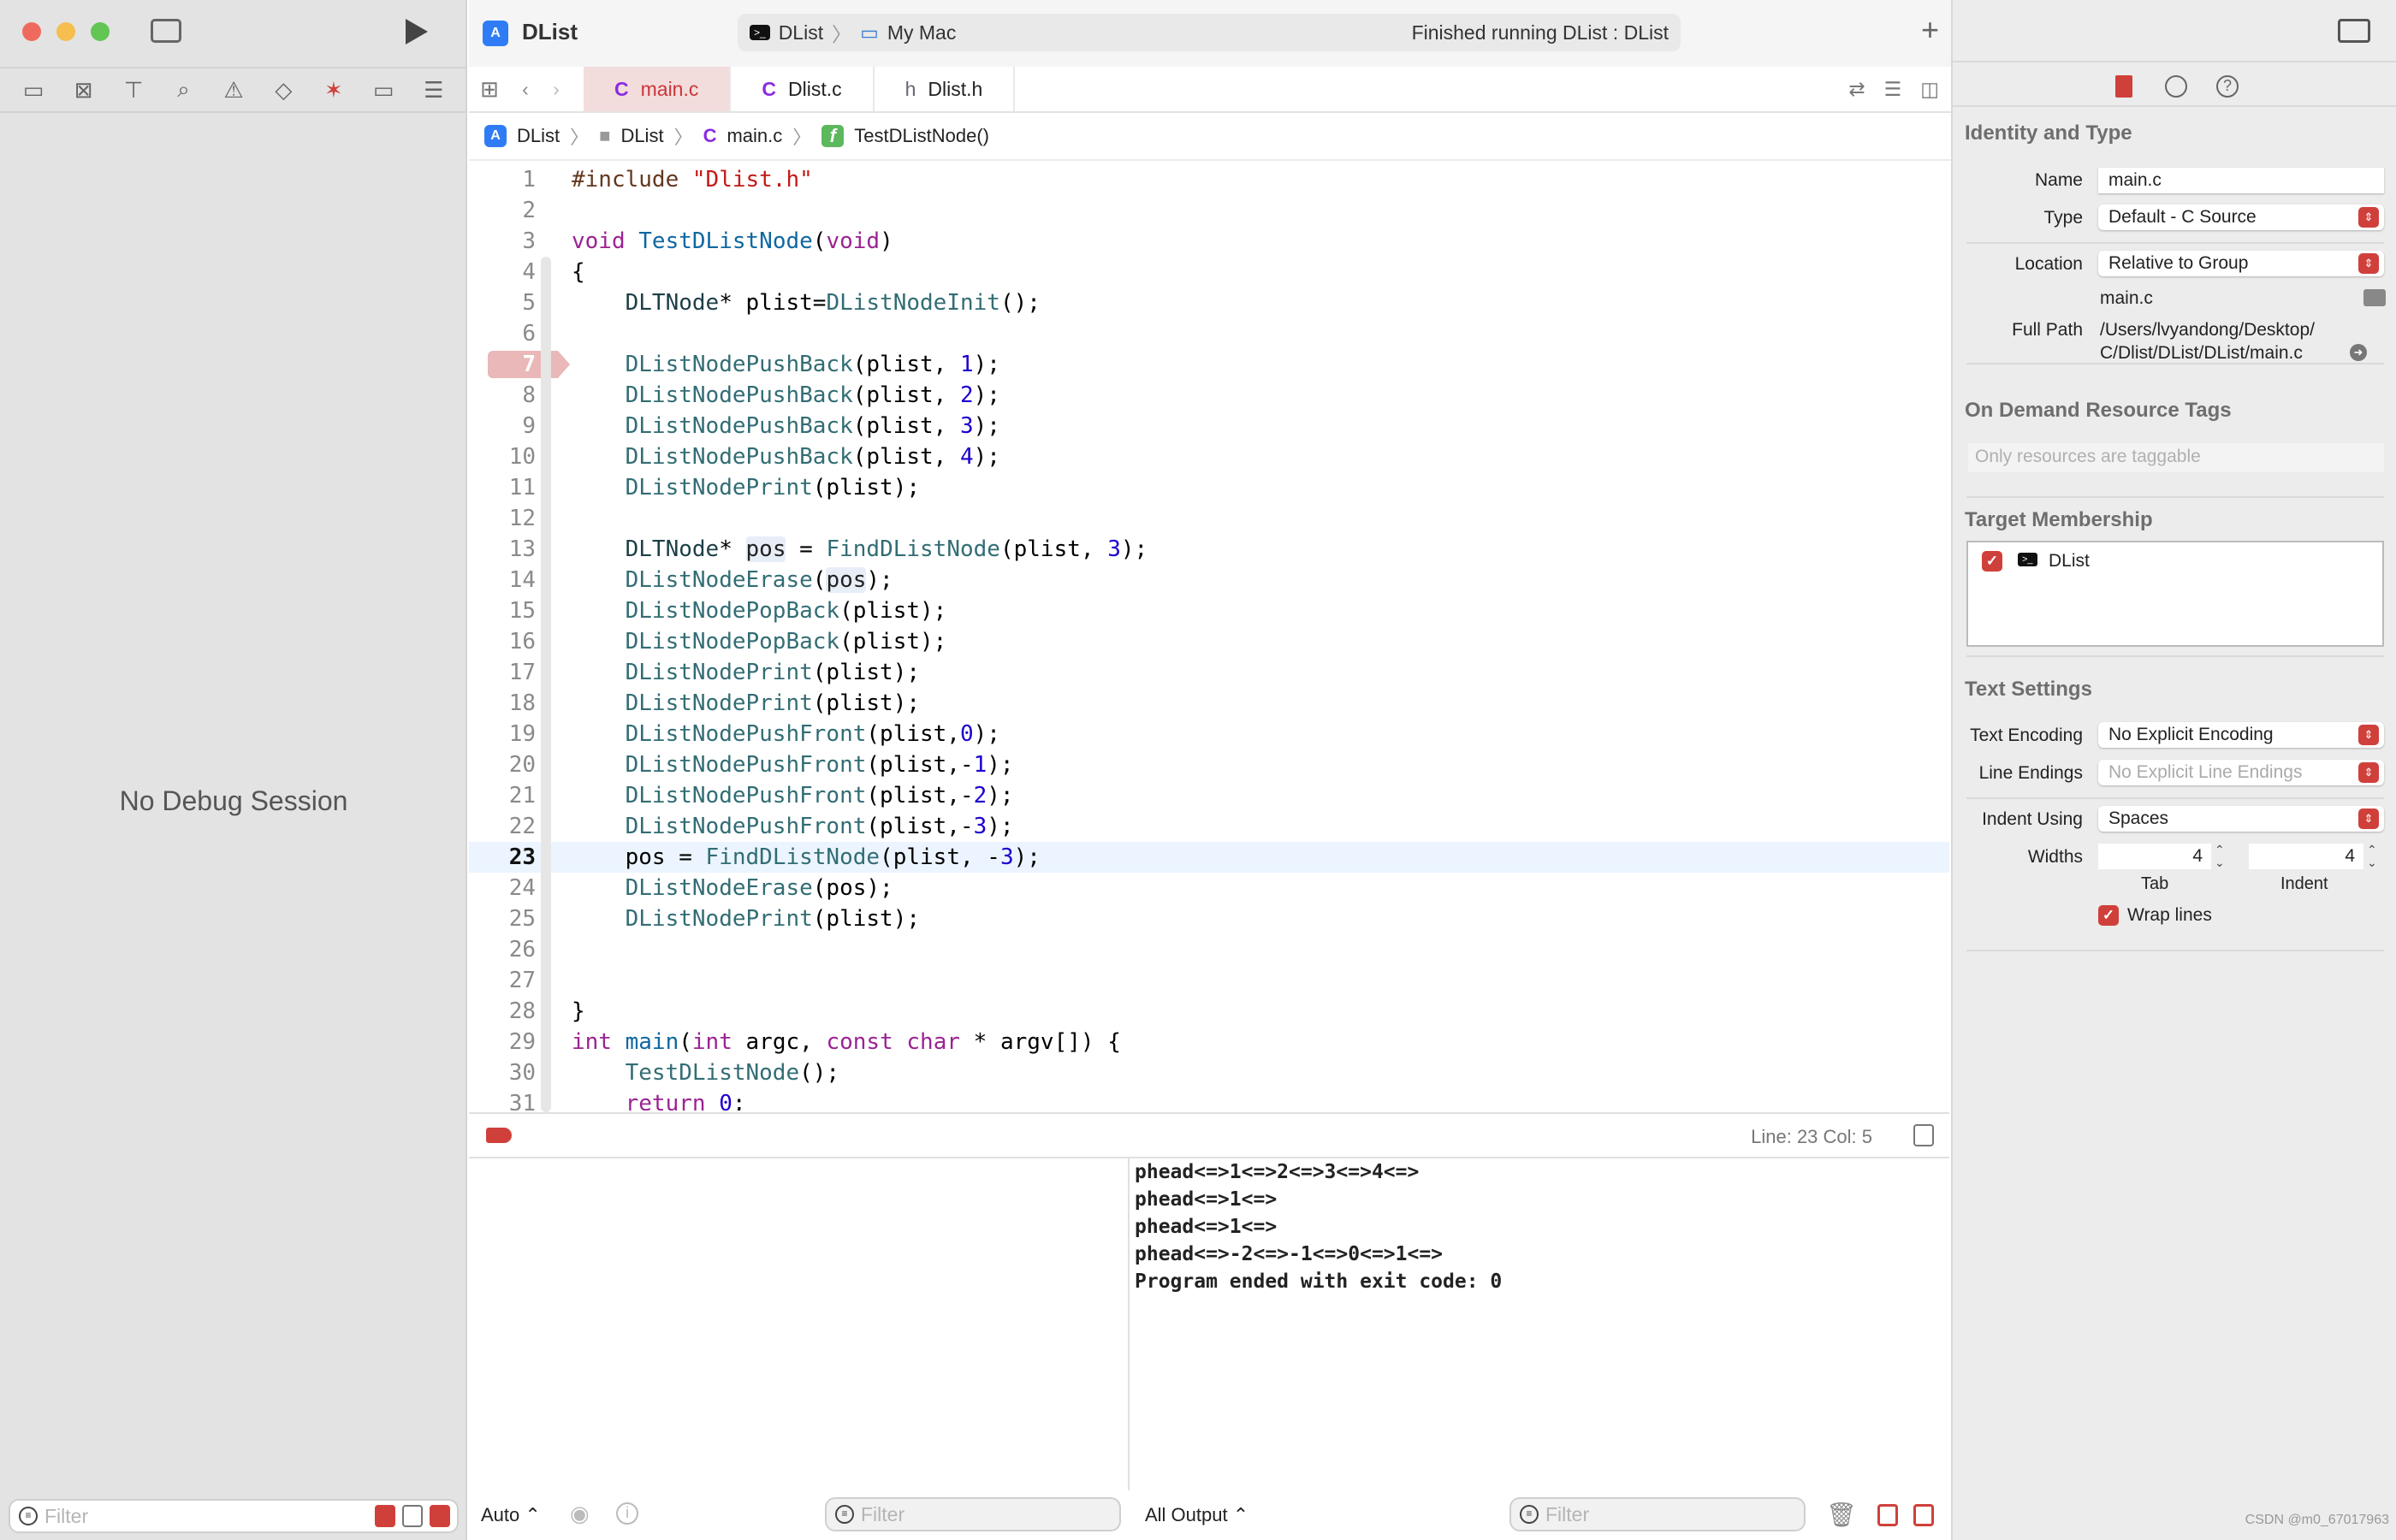 This screenshot has width=2396, height=1540. What do you see at coordinates (1842, 1515) in the screenshot?
I see `trash-icon: 🗑` at bounding box center [1842, 1515].